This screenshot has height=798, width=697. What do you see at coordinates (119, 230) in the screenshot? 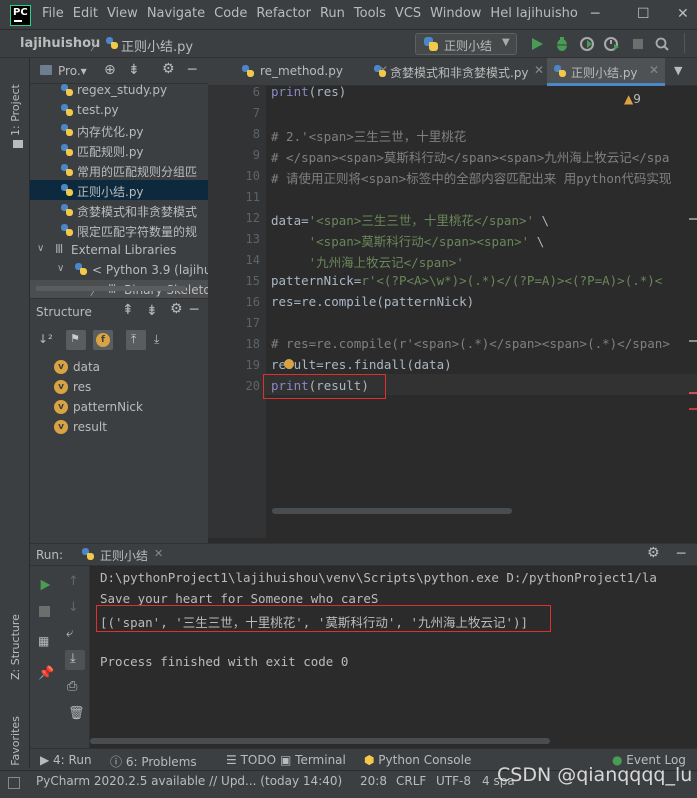
I see `project-tree-item: 限定匹配字符数量的规` at bounding box center [119, 230].